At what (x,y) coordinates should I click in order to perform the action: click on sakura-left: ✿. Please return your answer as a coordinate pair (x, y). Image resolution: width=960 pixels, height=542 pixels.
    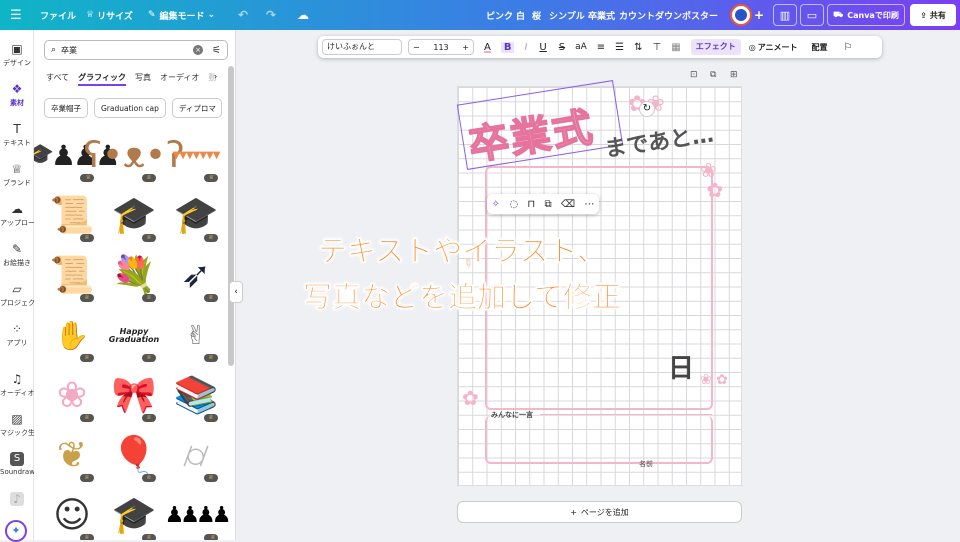
    Looking at the image, I should click on (470, 398).